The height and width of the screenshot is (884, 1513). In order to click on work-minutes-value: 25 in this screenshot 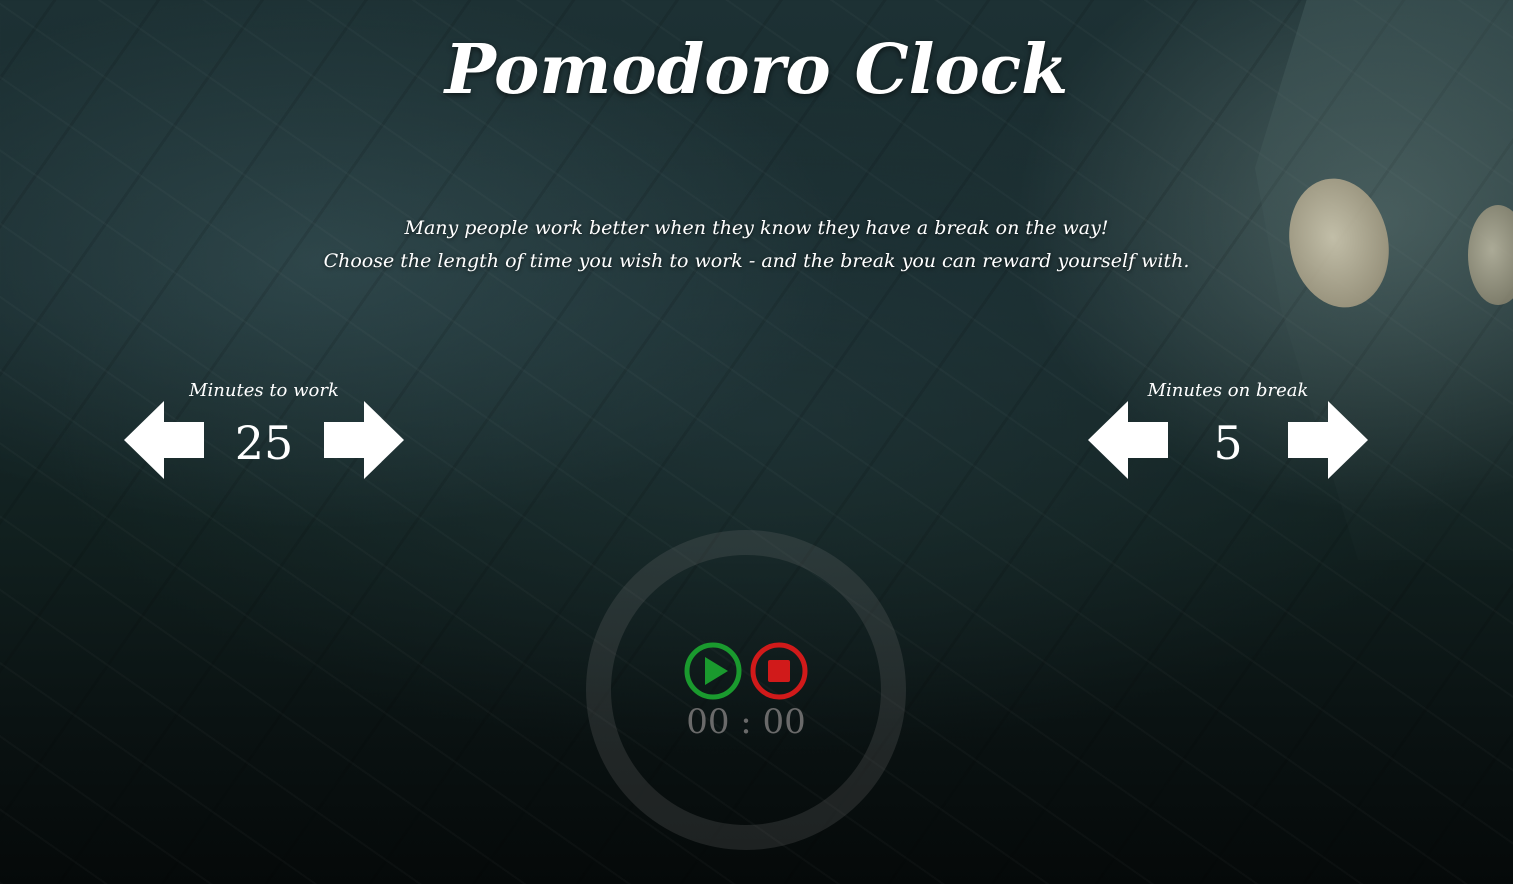, I will do `click(264, 443)`.